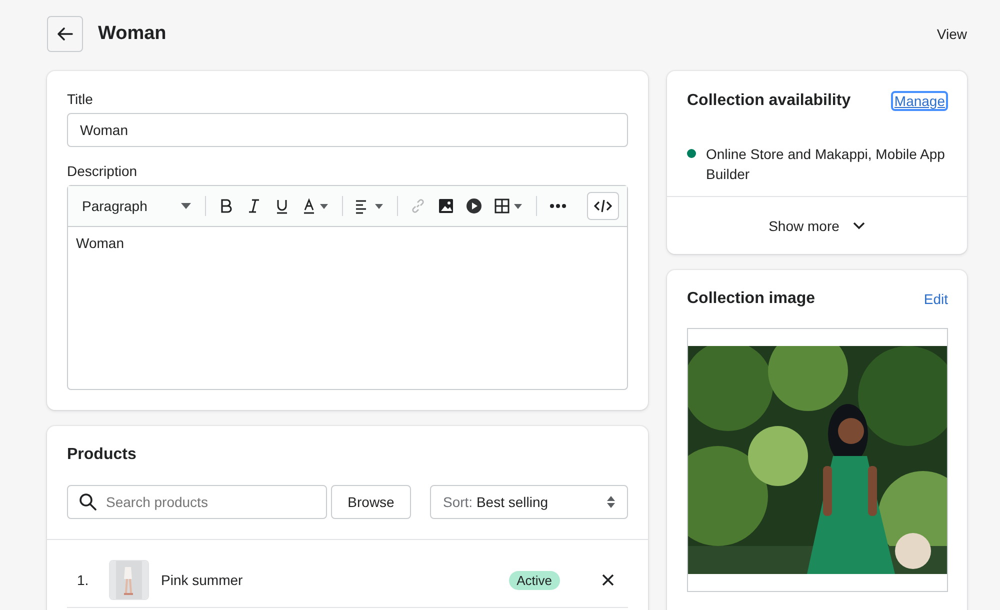 This screenshot has height=610, width=1000. I want to click on card-heading: Collection image, so click(751, 299).